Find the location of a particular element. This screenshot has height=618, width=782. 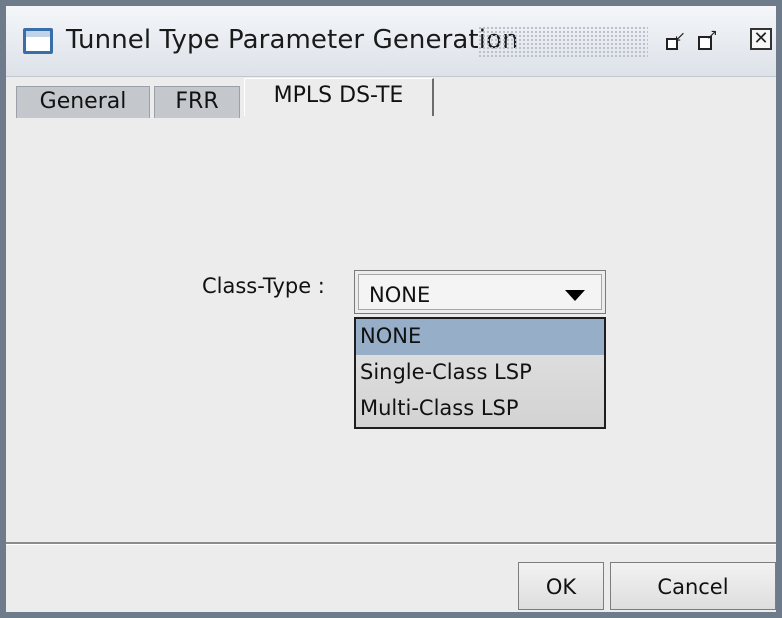

class-type-selected-value: NONE is located at coordinates (400, 295).